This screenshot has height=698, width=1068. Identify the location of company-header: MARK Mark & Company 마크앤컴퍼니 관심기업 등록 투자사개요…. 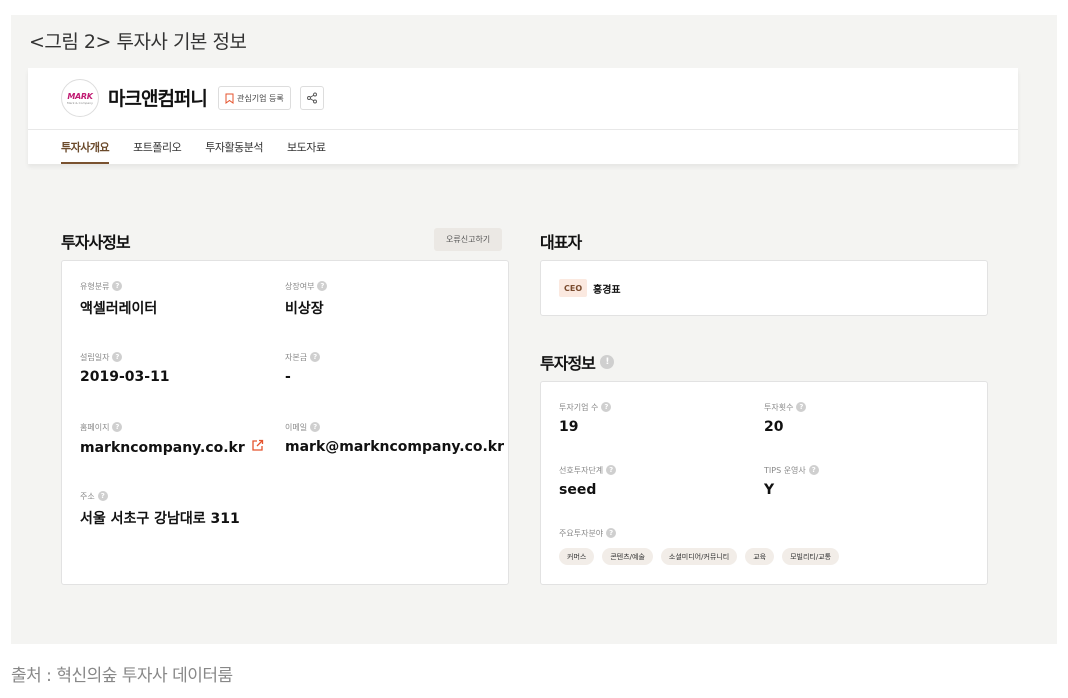
(523, 116).